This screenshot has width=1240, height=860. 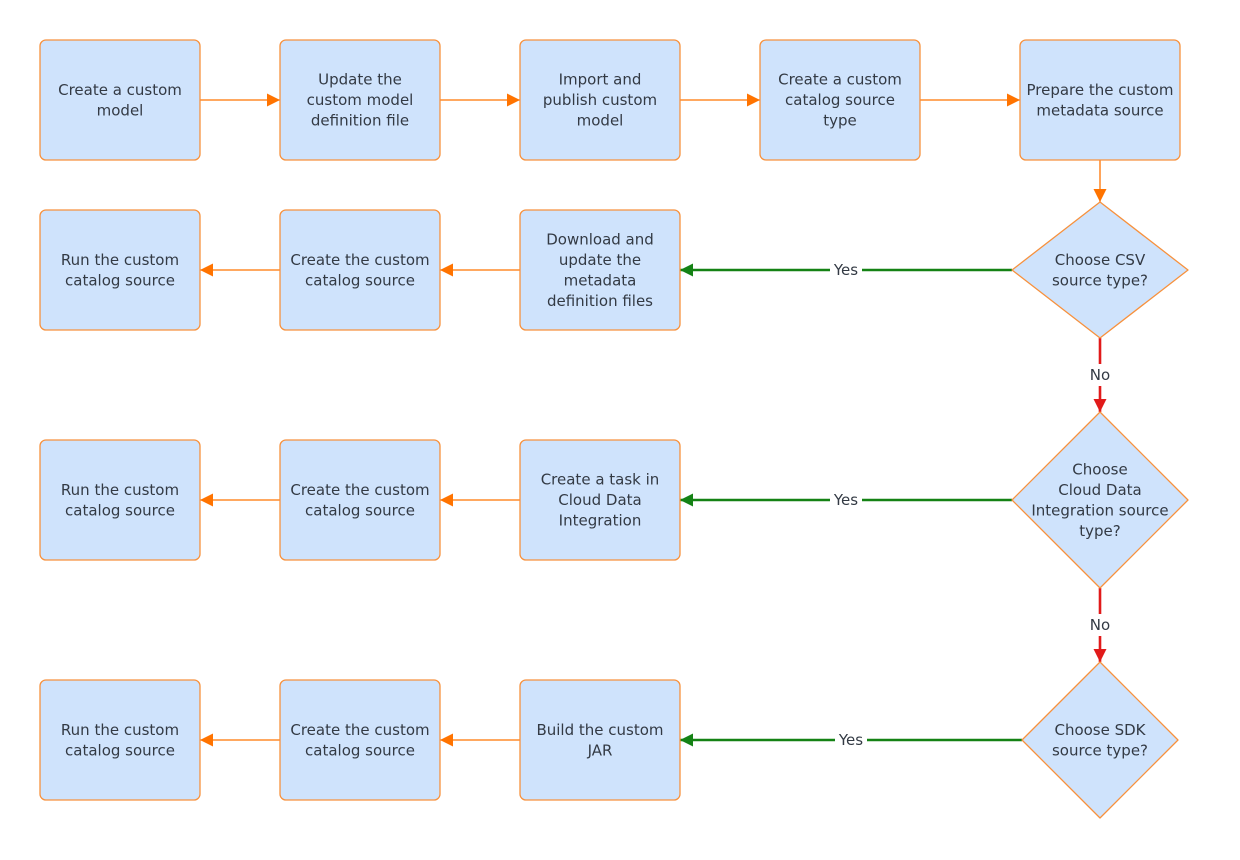 I want to click on decision-node: Choose CSV source type?, so click(x=1100, y=270).